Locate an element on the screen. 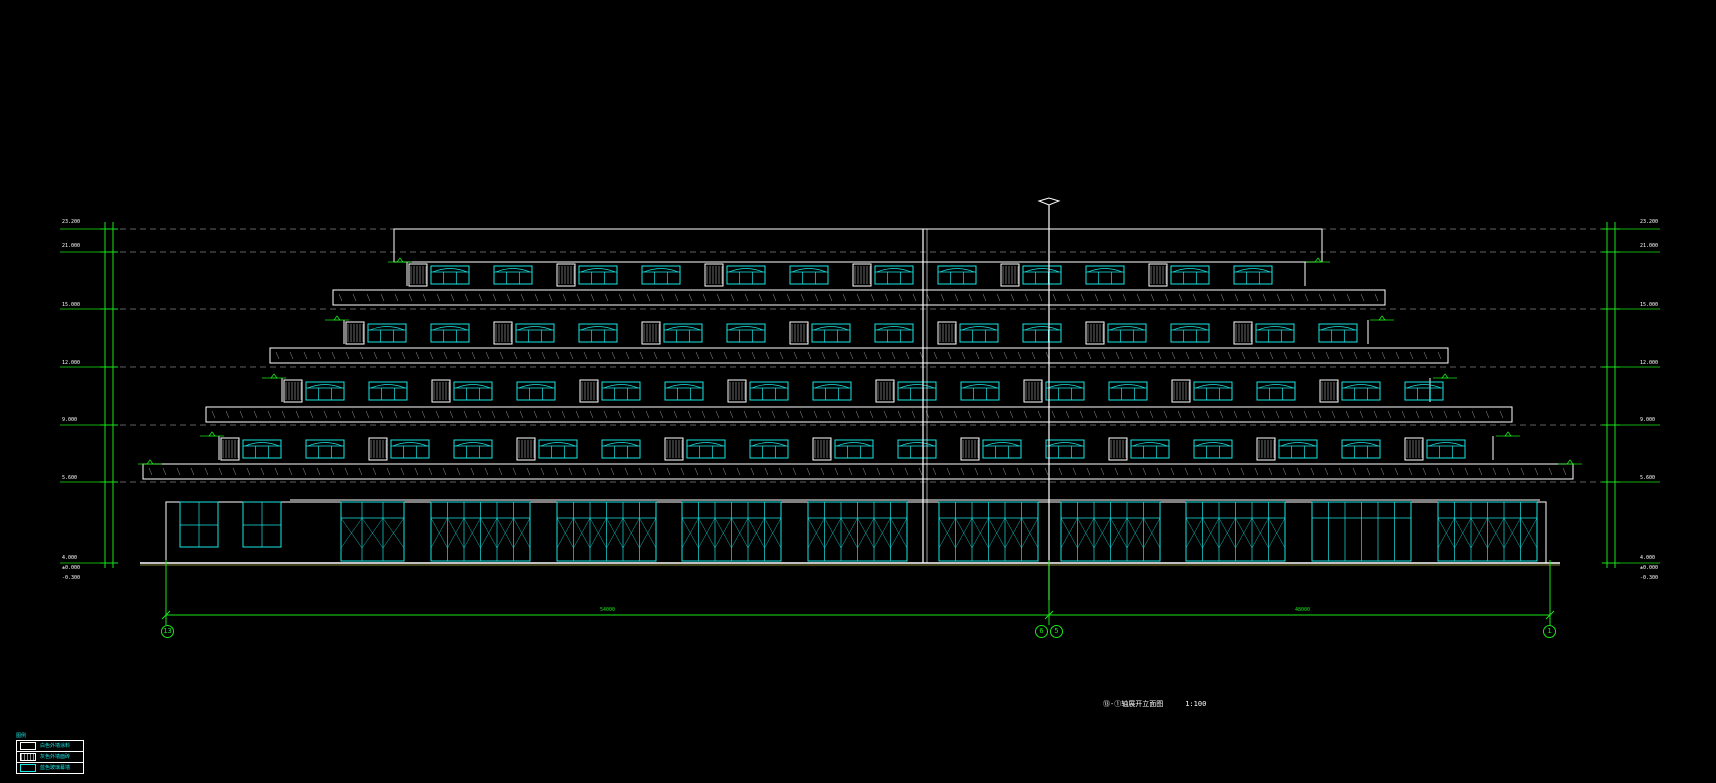 The width and height of the screenshot is (1716, 783). elevation-label: 5.600 is located at coordinates (70, 478).